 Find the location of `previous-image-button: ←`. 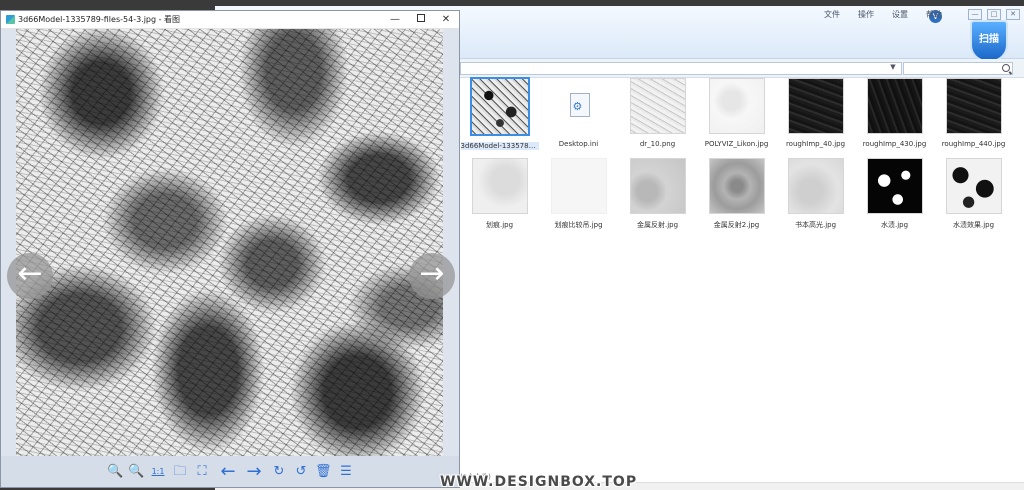

previous-image-button: ← is located at coordinates (30, 276).